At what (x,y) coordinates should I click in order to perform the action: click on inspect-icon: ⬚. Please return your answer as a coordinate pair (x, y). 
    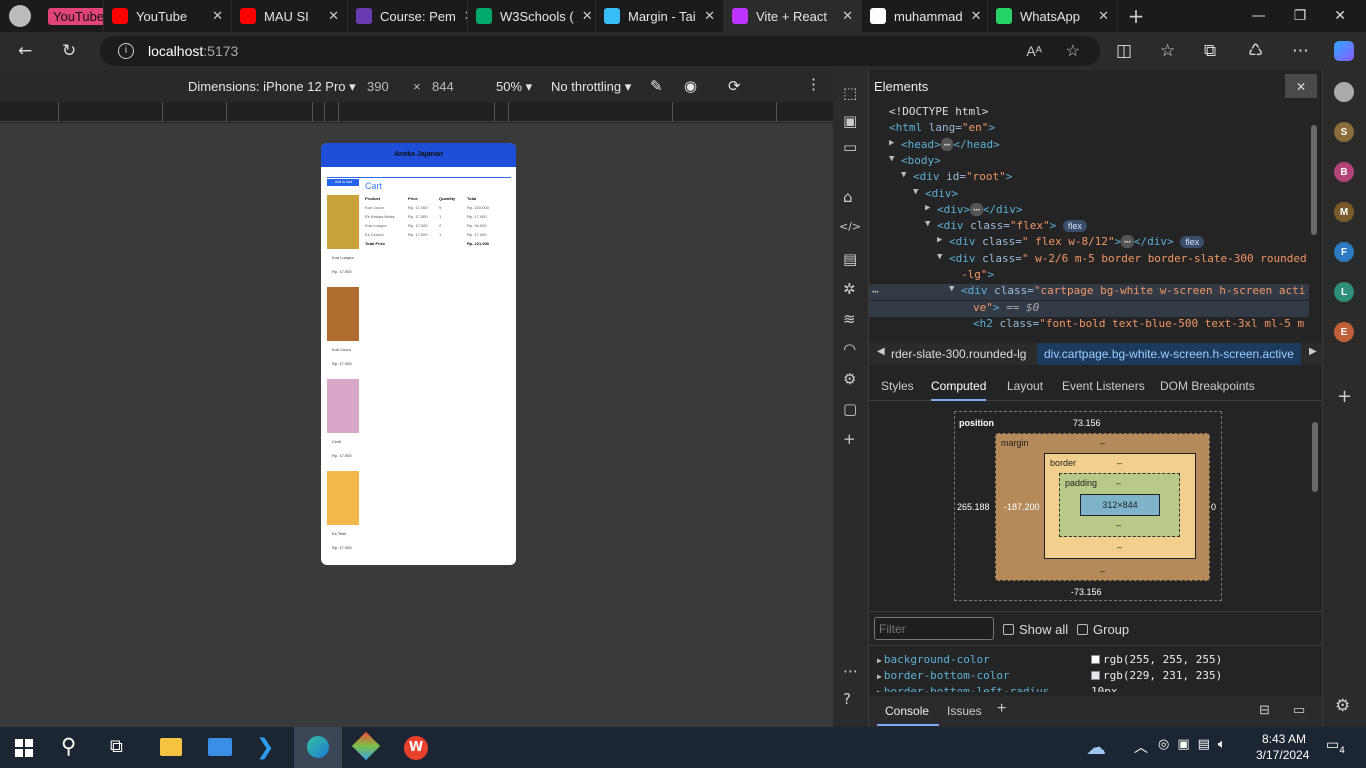
    Looking at the image, I should click on (850, 93).